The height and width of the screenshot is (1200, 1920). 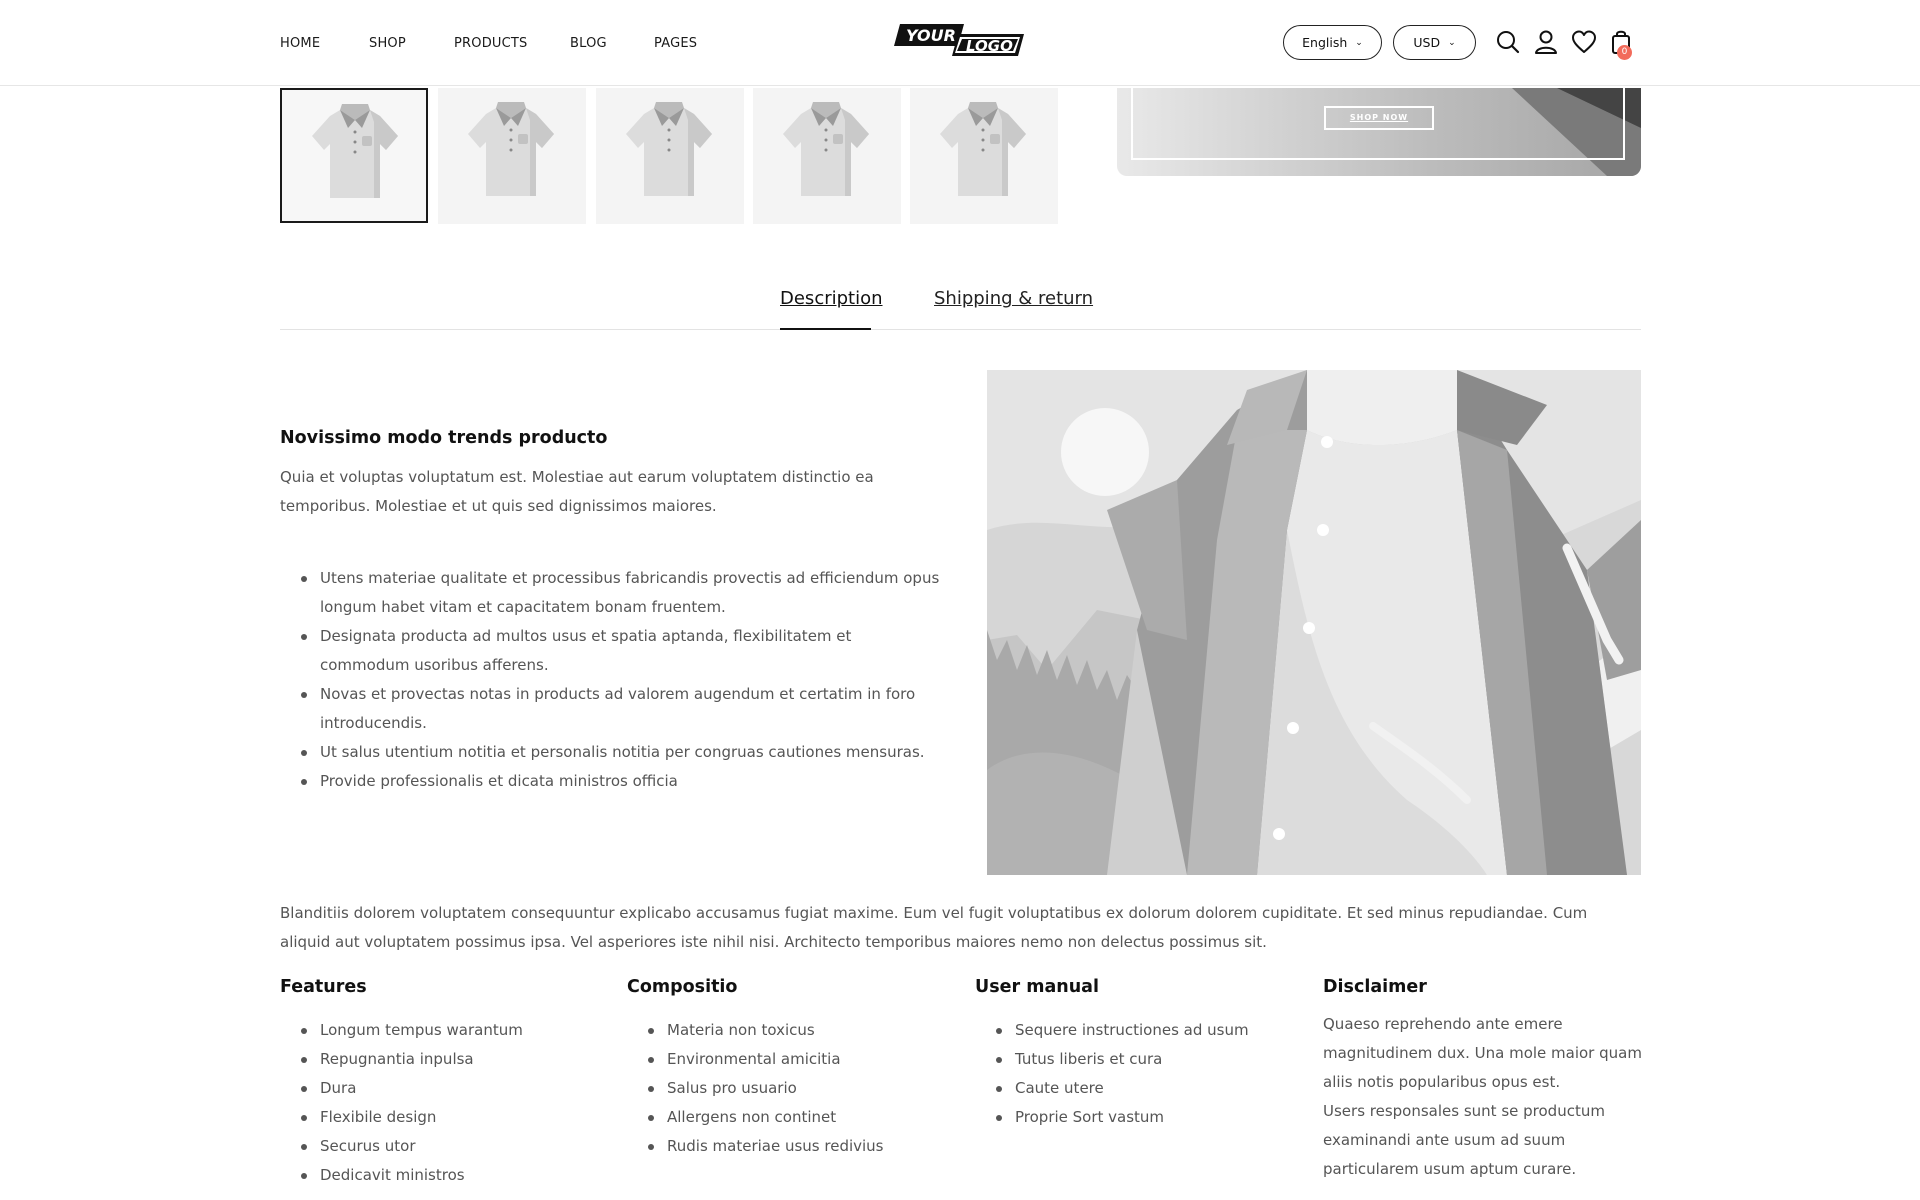 I want to click on tab-description: Description, so click(x=831, y=298).